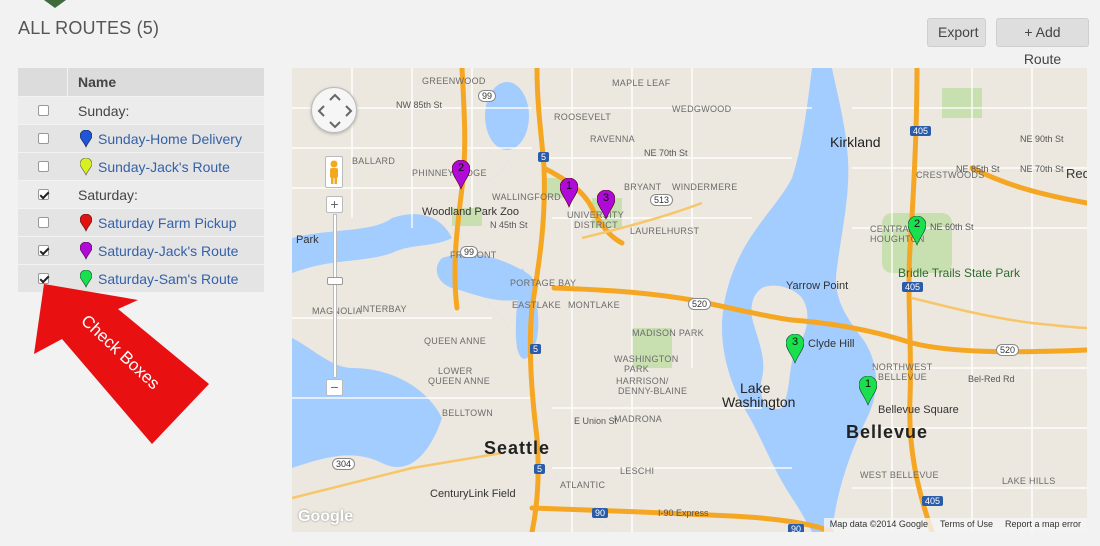 The width and height of the screenshot is (1100, 546). Describe the element at coordinates (89, 28) in the screenshot. I see `page-title: ALL ROUTES (5)` at that location.